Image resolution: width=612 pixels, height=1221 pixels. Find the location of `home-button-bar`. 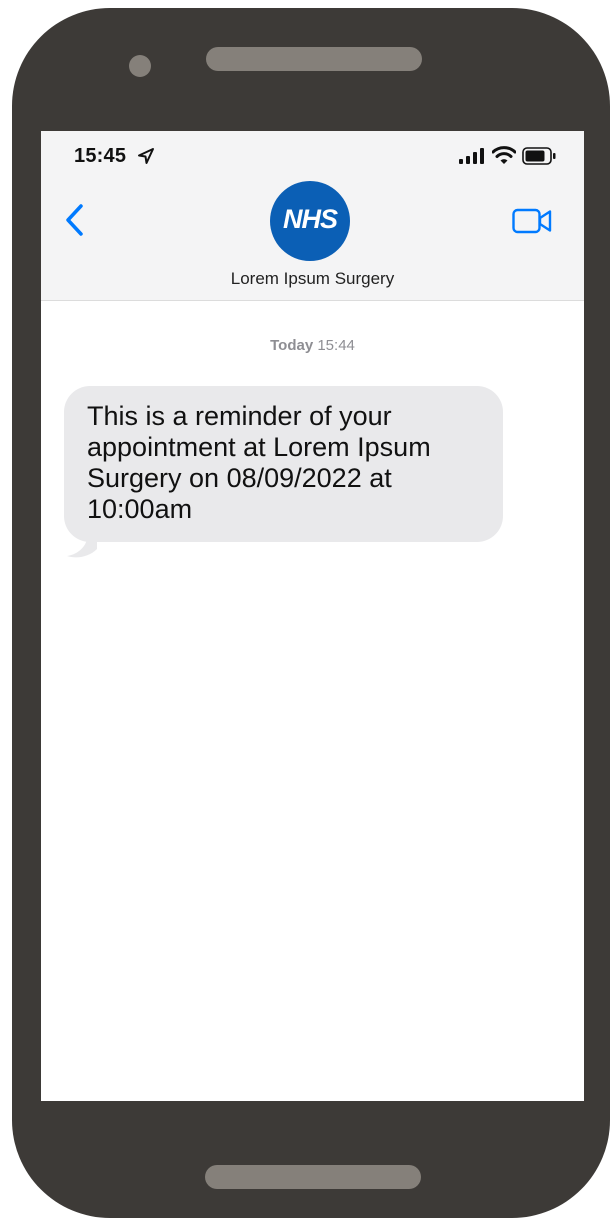

home-button-bar is located at coordinates (313, 1177).